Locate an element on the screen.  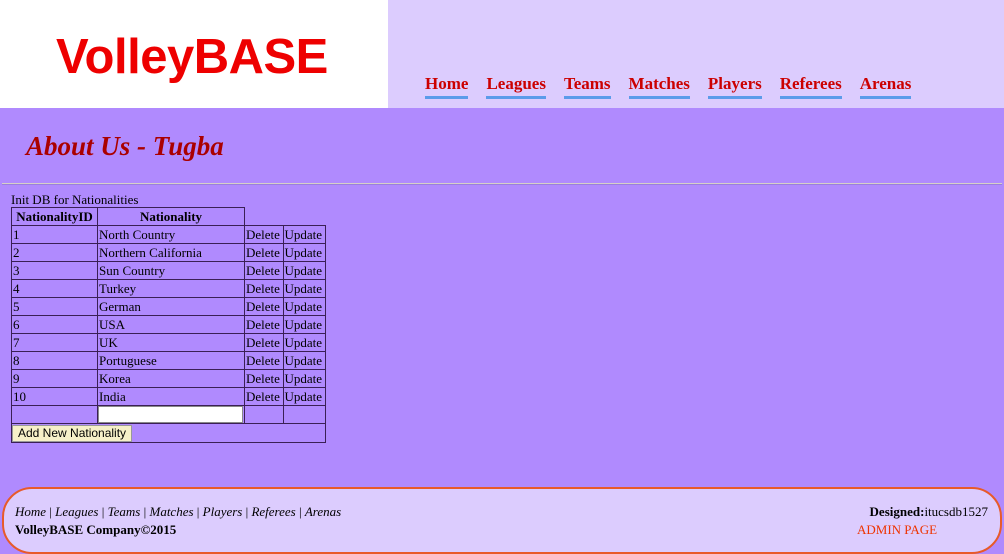
cell-nationality: Sun Country is located at coordinates (171, 270).